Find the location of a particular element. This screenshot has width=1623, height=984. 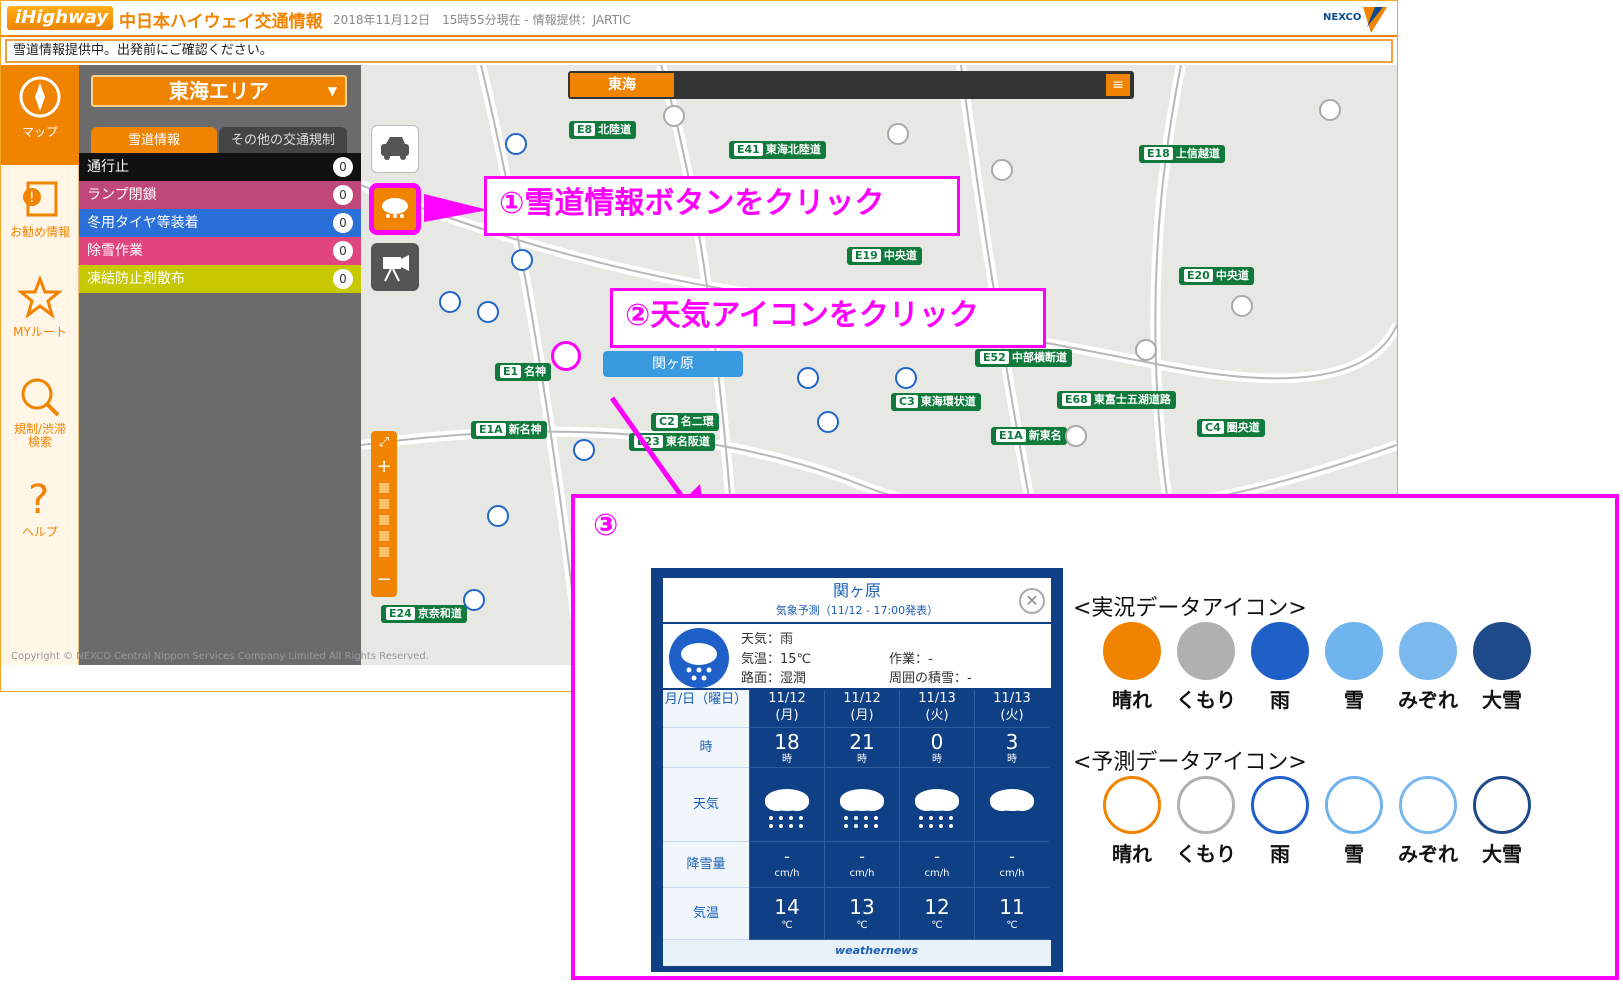

camera-button is located at coordinates (395, 267).